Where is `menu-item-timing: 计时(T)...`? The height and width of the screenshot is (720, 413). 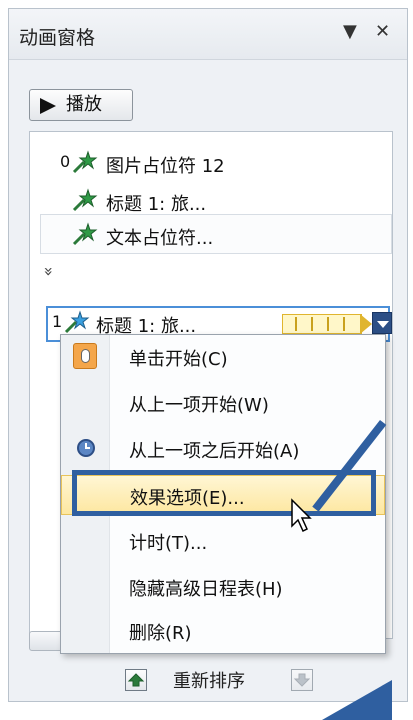 menu-item-timing: 计时(T)... is located at coordinates (223, 541).